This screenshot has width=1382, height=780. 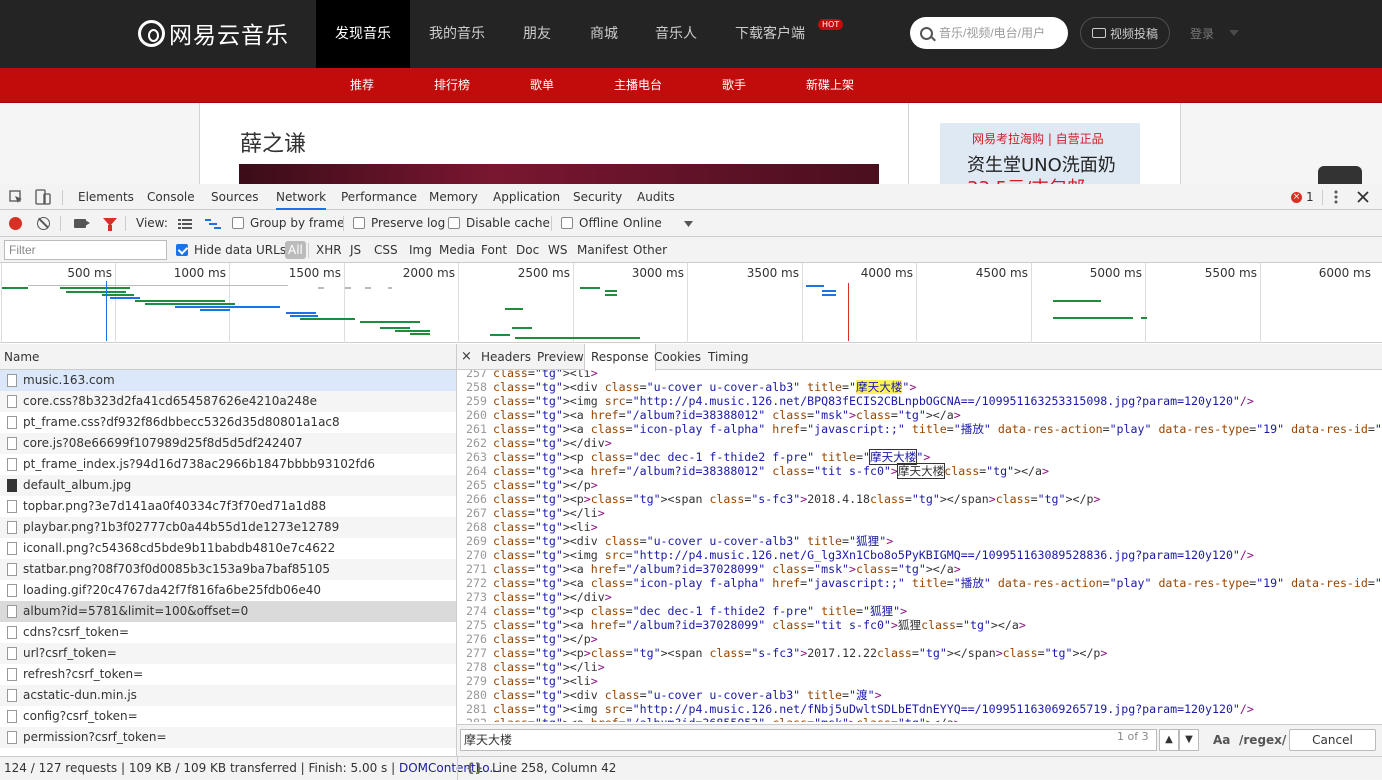 What do you see at coordinates (830, 85) in the screenshot?
I see `subnav-new-albums: 新碟上架` at bounding box center [830, 85].